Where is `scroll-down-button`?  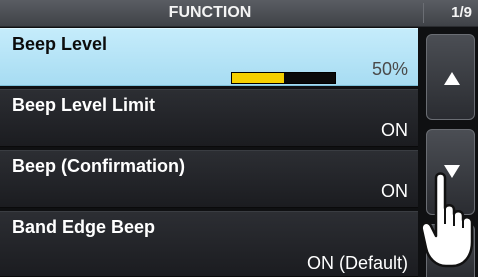
scroll-down-button is located at coordinates (450, 172).